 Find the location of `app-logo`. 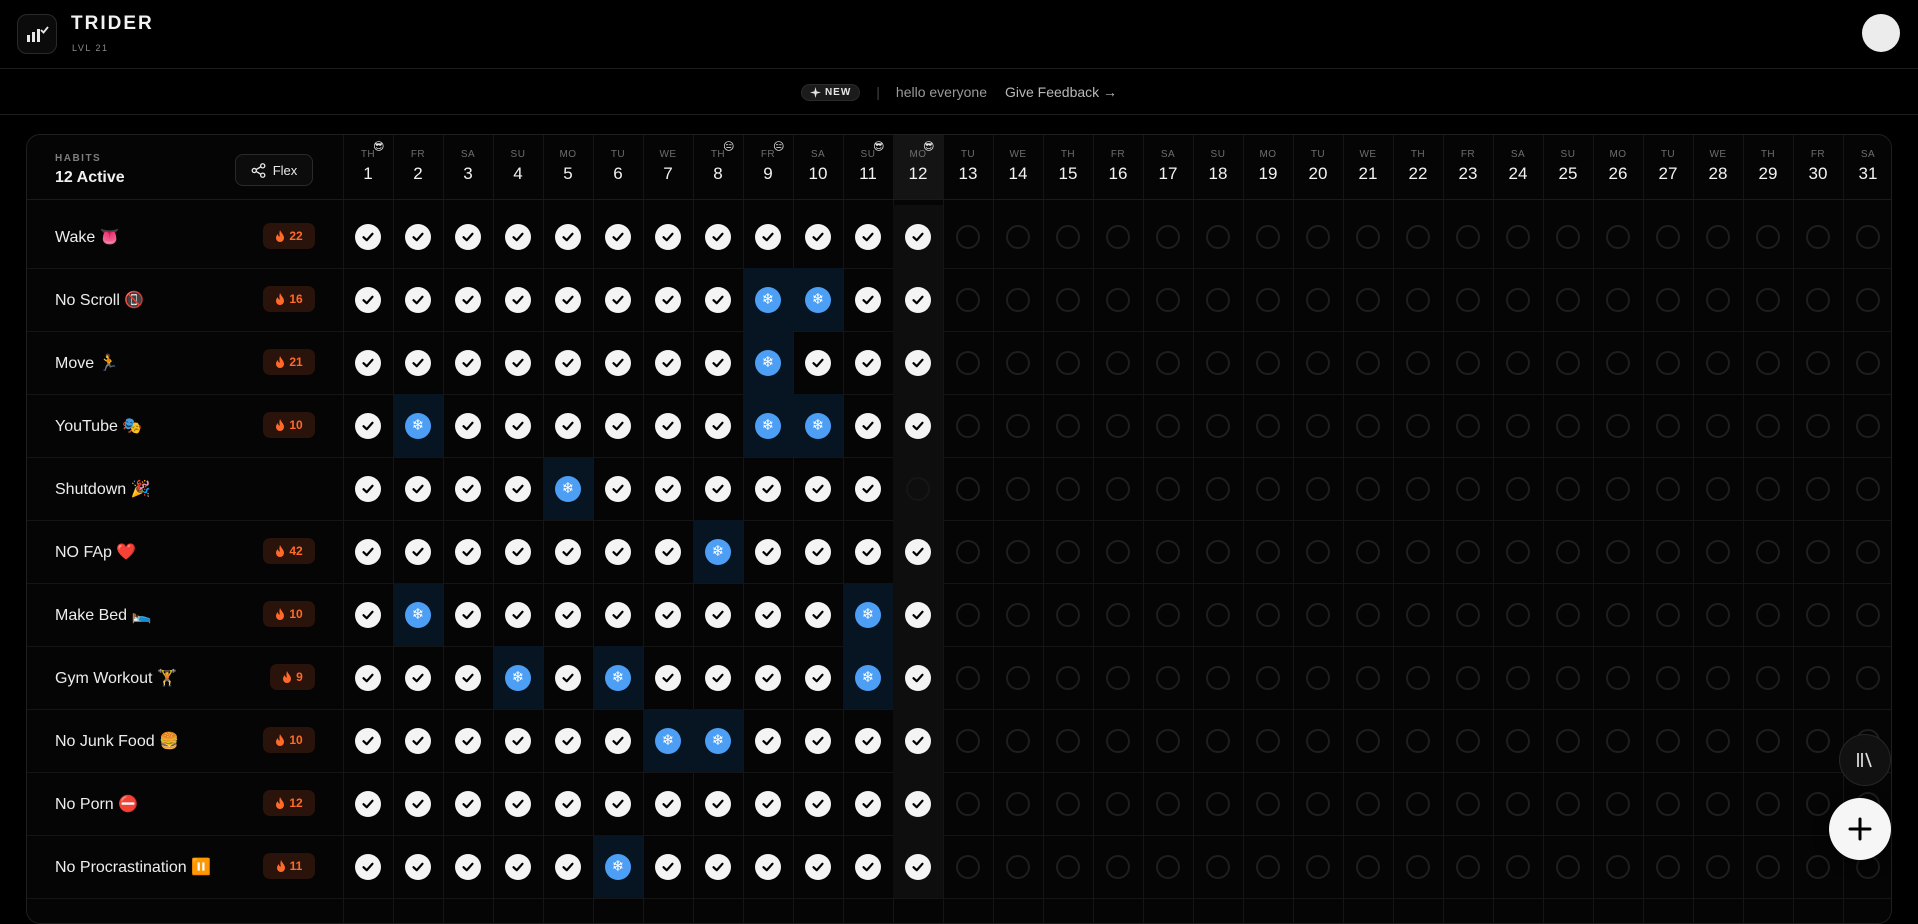

app-logo is located at coordinates (37, 34).